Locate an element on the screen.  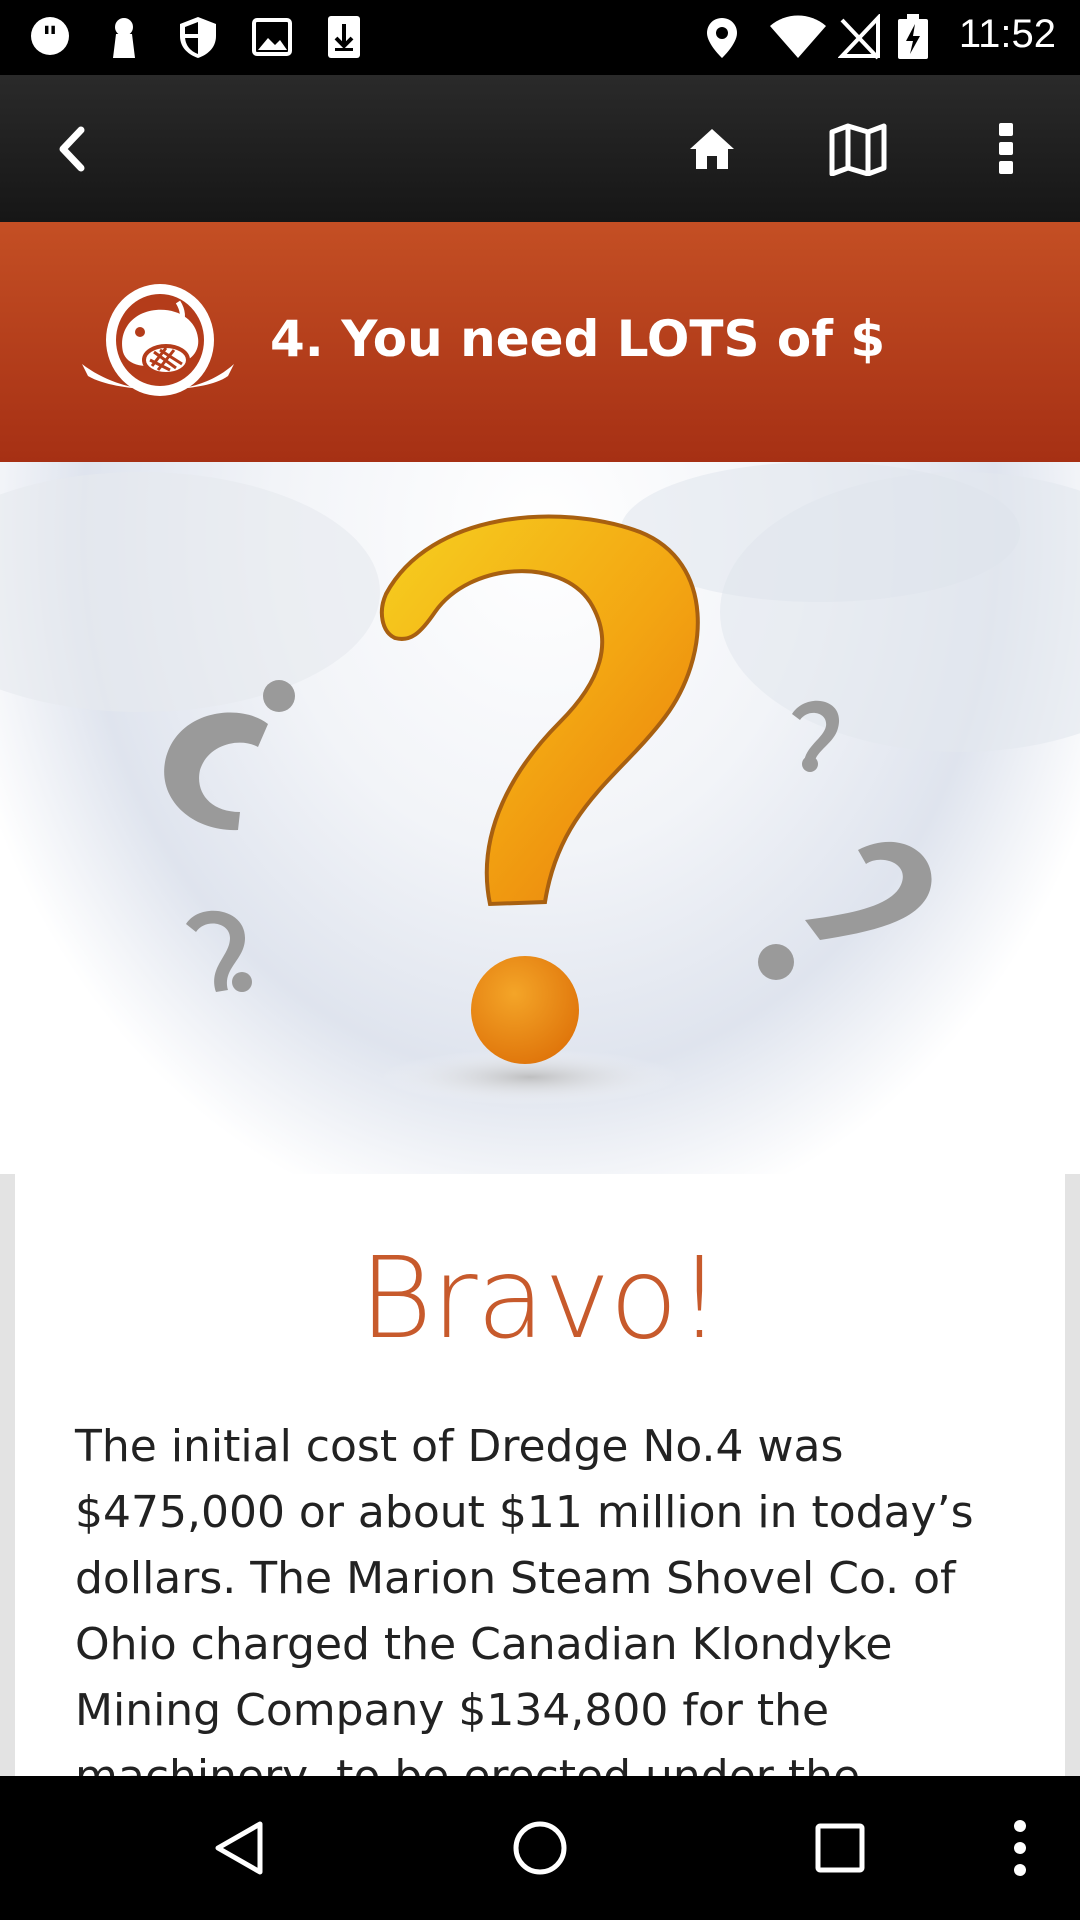
grey-question-mark-right-bottom is located at coordinates (868, 890).